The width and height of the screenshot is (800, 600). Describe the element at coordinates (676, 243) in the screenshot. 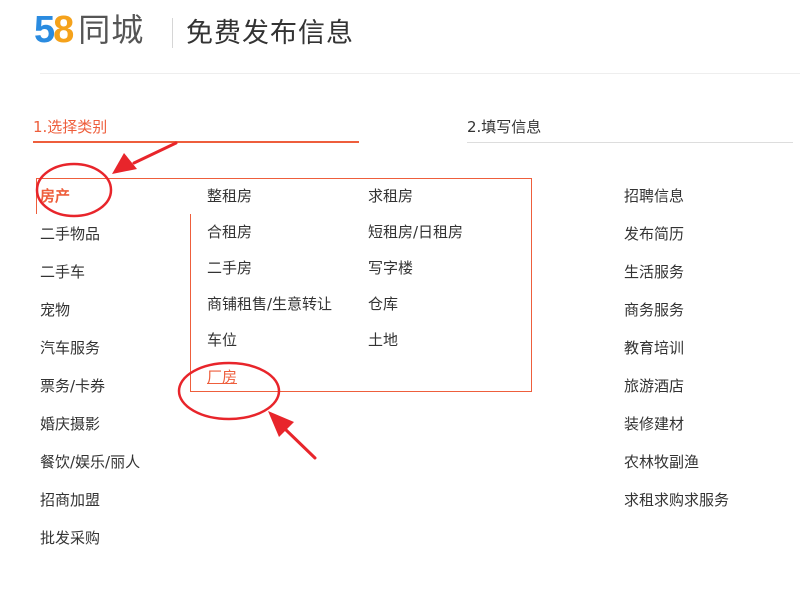

I see `category-item-post-resume: 发布简历` at that location.